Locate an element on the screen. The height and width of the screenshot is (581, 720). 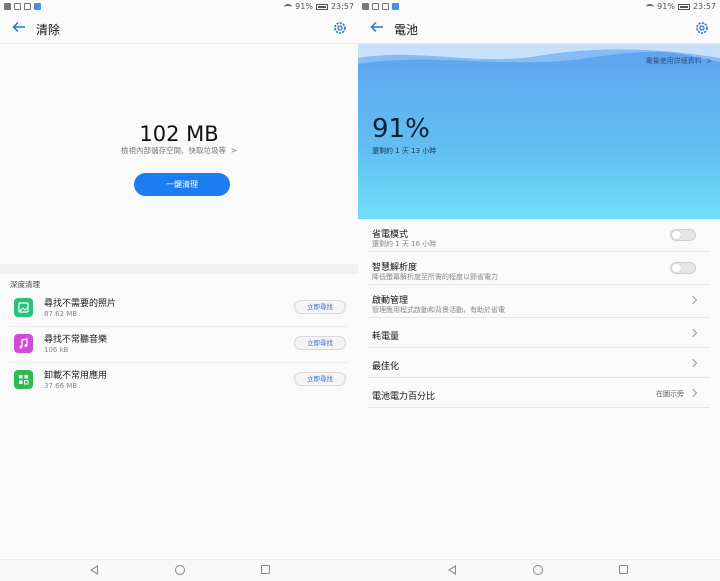
list-item: 卸載不常用應用 37.66 MB 立即尋找 is located at coordinates (179, 381).